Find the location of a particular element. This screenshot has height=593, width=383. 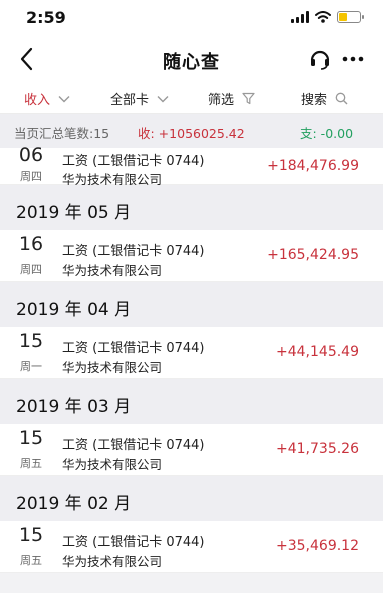

filter-button: 筛选 is located at coordinates (231, 98).